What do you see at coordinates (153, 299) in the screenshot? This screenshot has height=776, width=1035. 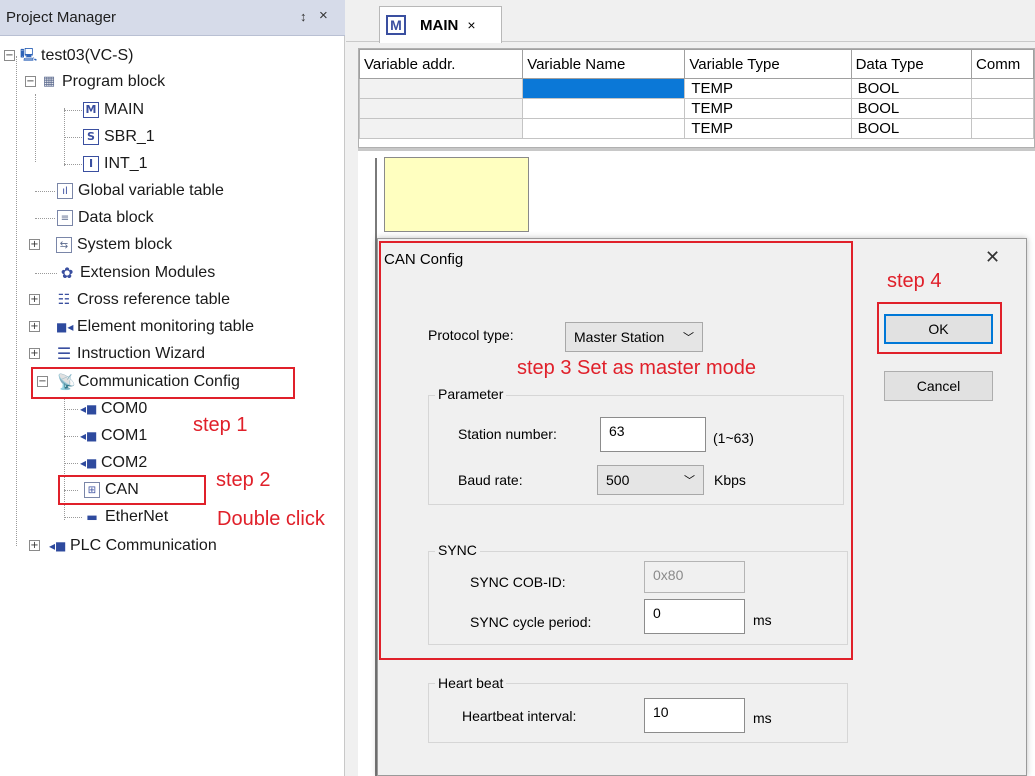 I see `tree-item-label: Cross reference table` at bounding box center [153, 299].